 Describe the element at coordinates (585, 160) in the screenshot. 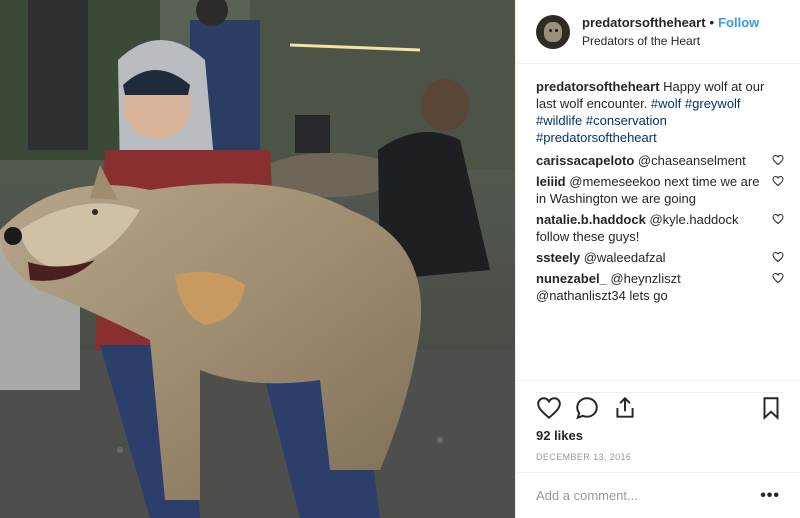

I see `comment-username: carissacapeloto` at that location.